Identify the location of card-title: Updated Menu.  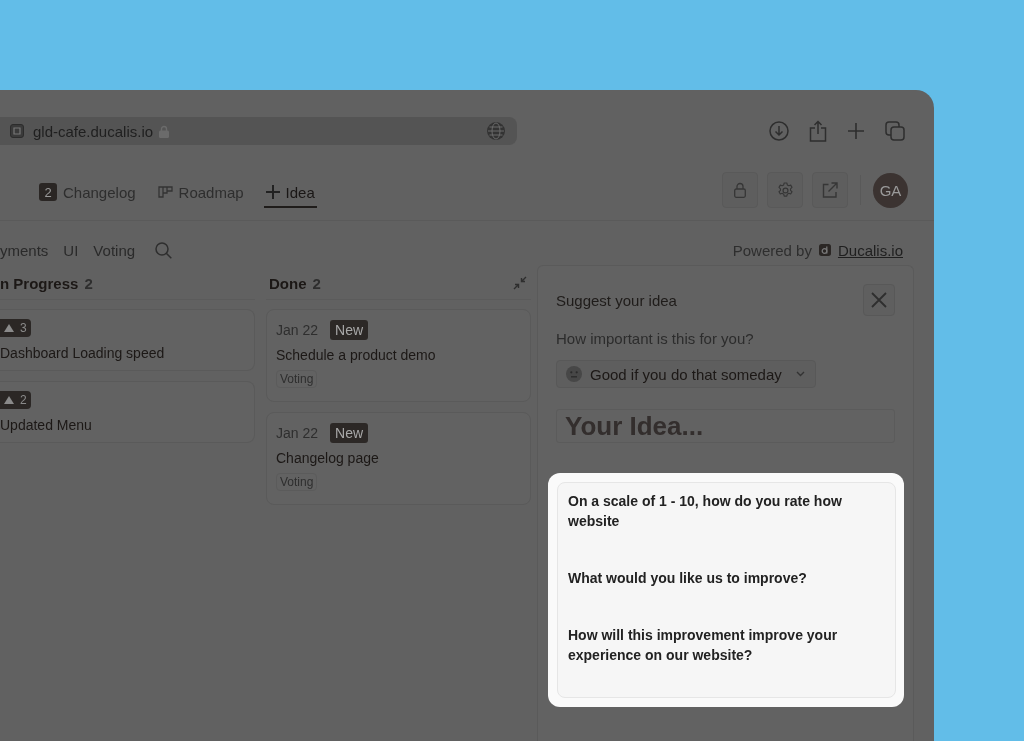
(46, 425).